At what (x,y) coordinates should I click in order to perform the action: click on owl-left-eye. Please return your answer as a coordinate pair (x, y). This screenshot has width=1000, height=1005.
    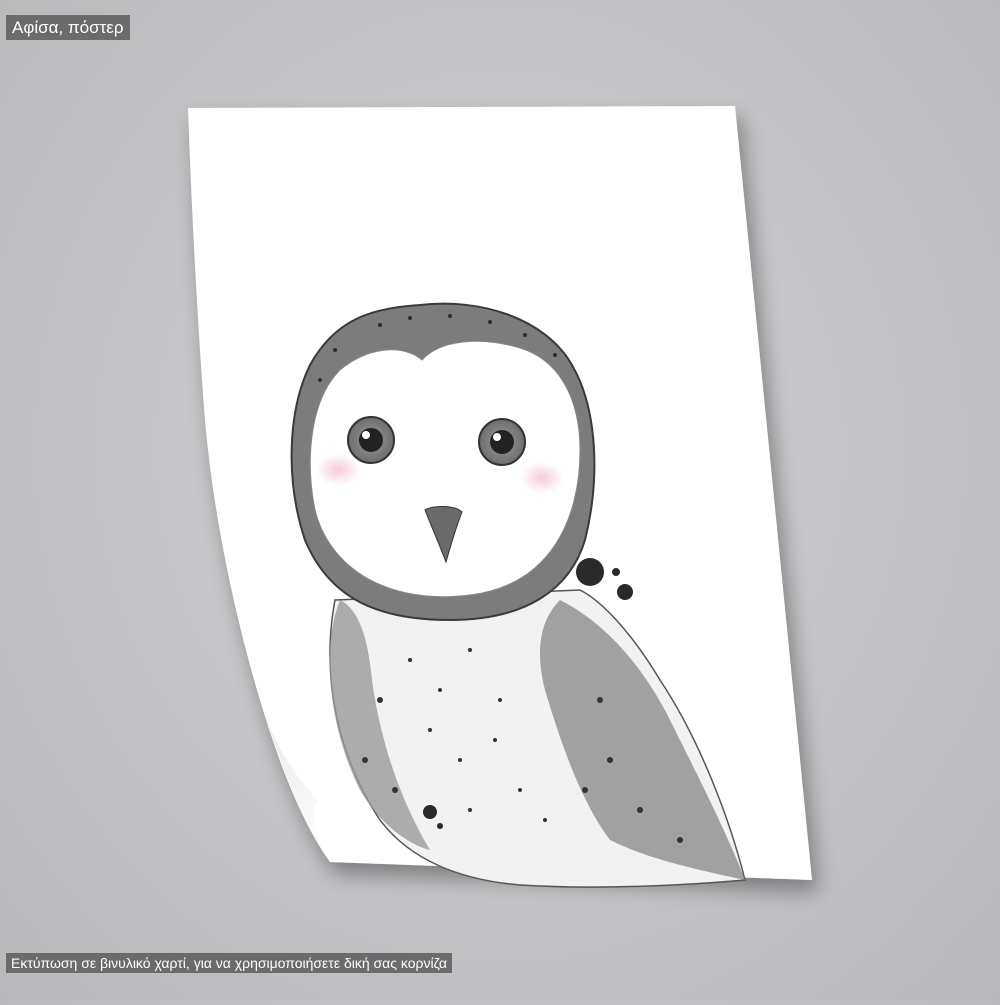
    Looking at the image, I should click on (371, 440).